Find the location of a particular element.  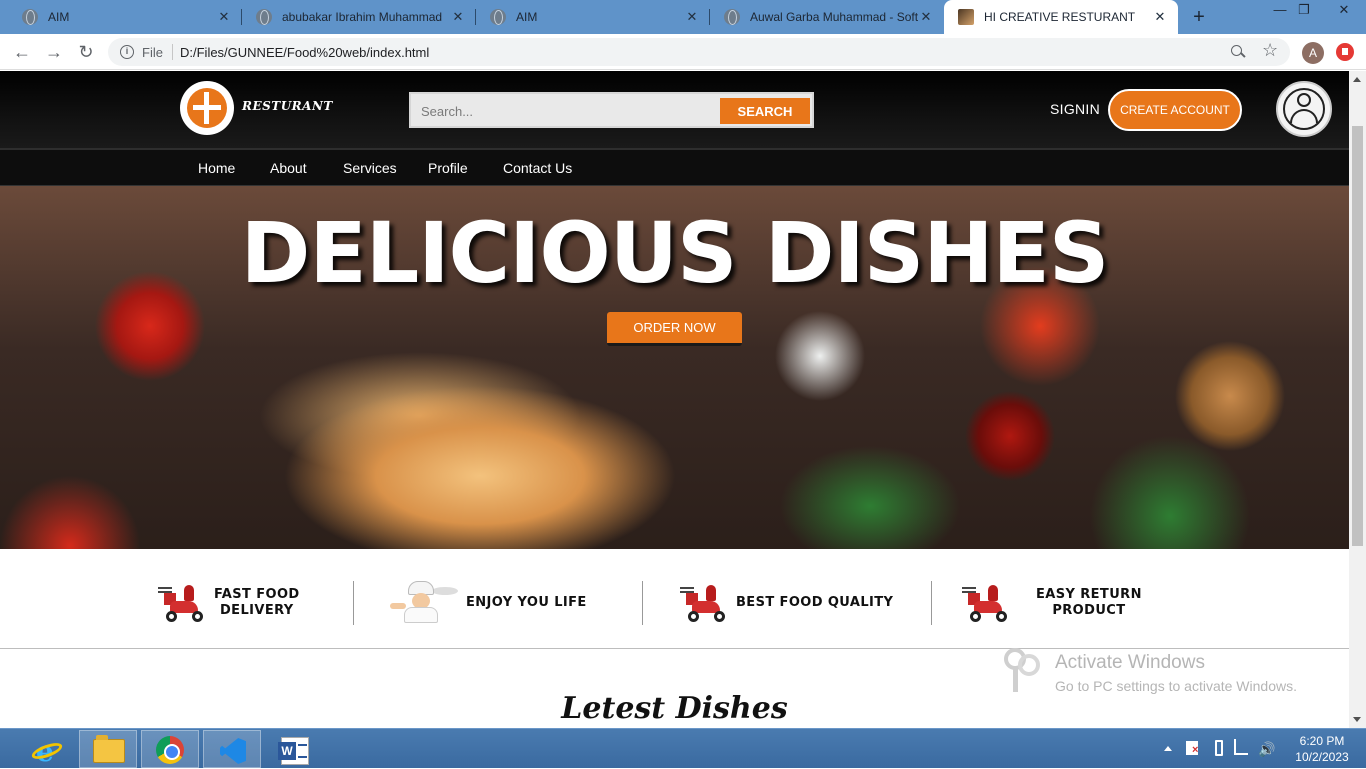

scroll-down-arrow-icon is located at coordinates (1357, 719).